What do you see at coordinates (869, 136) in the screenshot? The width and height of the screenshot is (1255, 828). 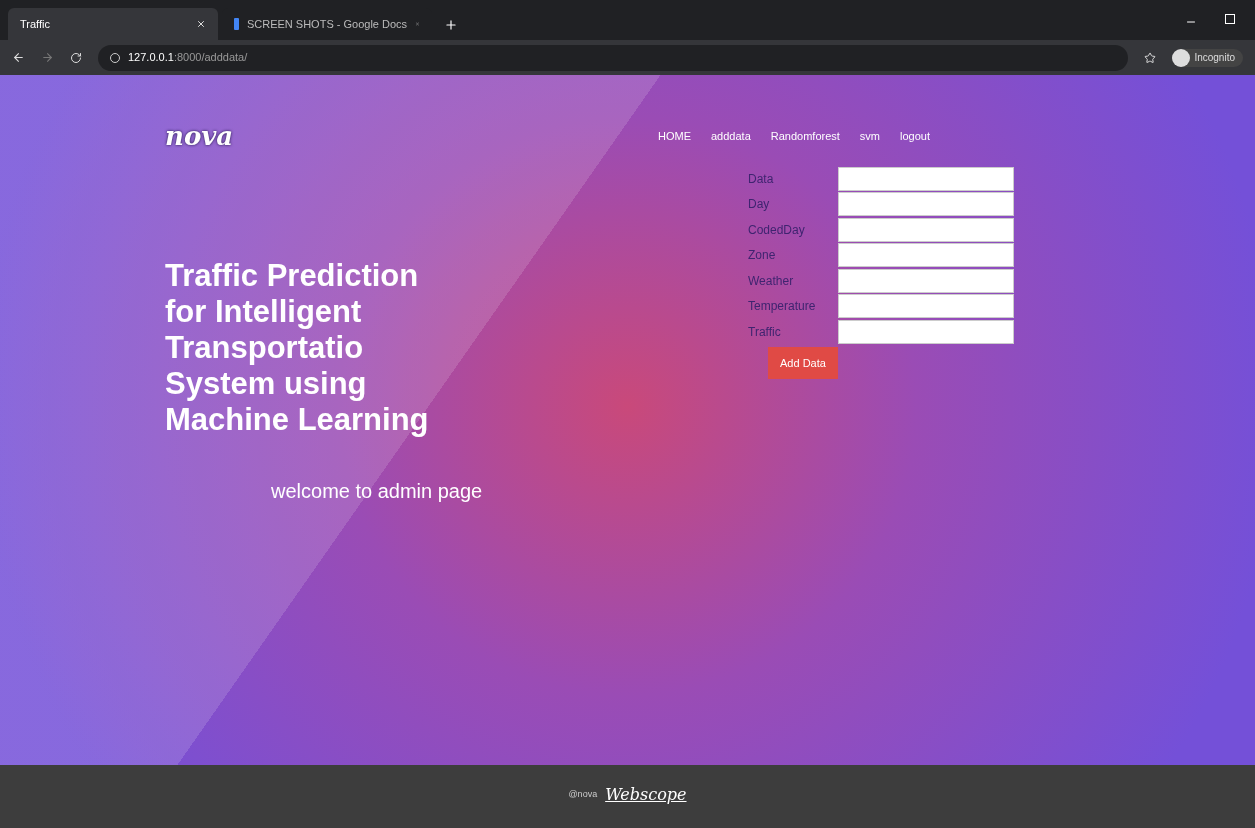 I see `nav-link: svm` at bounding box center [869, 136].